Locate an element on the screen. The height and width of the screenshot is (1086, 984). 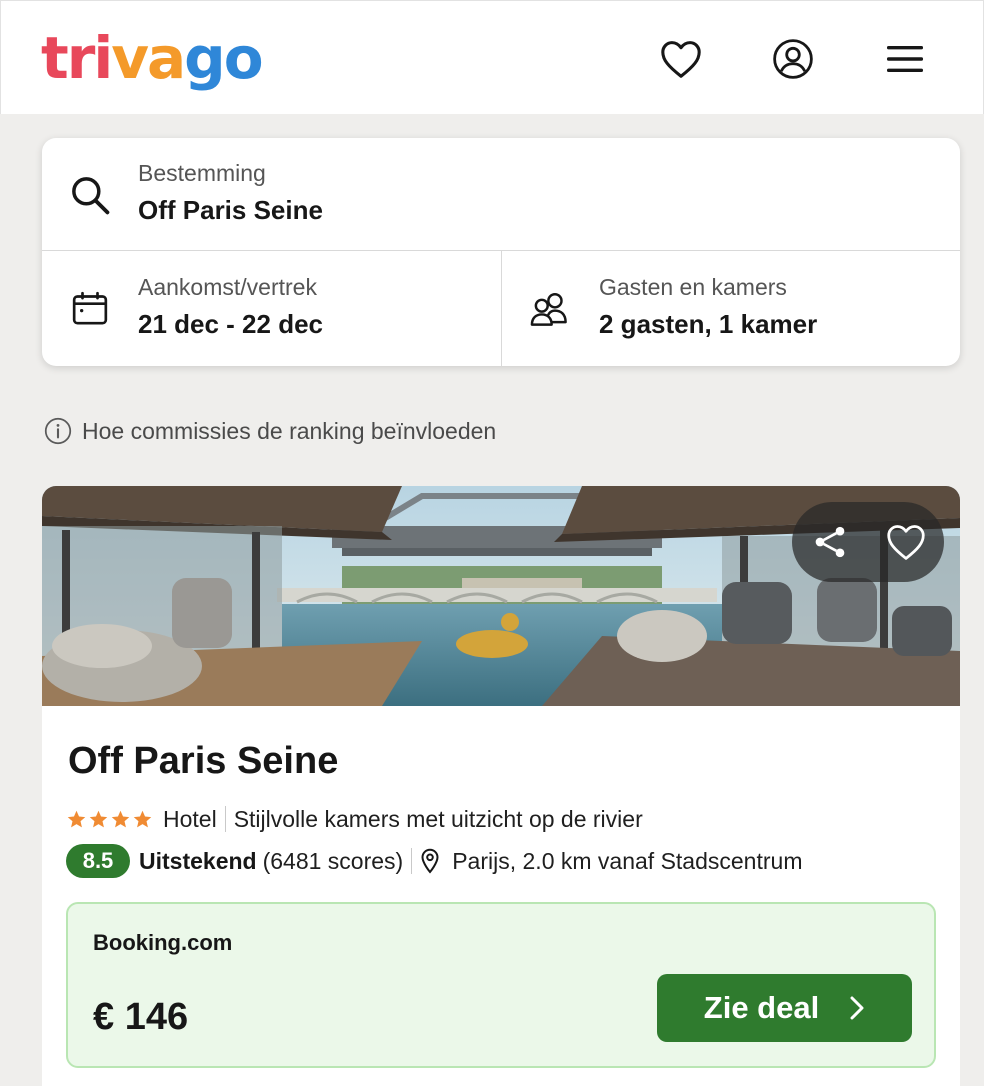
info-icon is located at coordinates (58, 431).